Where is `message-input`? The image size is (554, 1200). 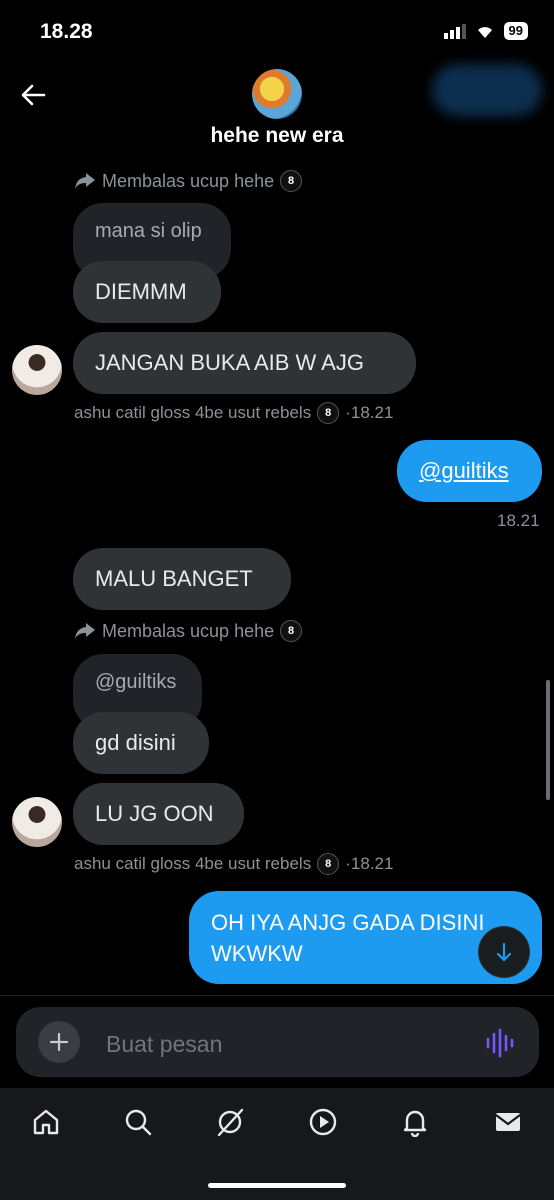
message-input is located at coordinates (286, 1044).